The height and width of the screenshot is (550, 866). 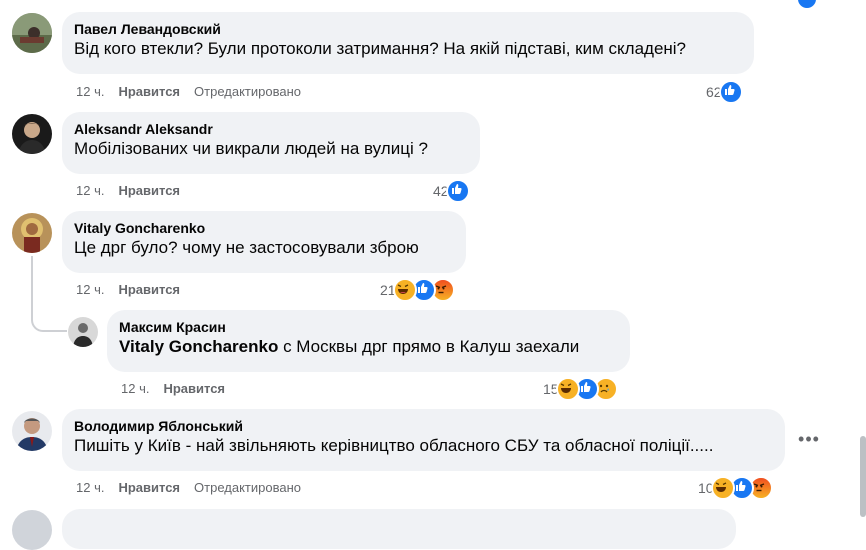 I want to click on reaction-summary: 62, so click(x=724, y=92).